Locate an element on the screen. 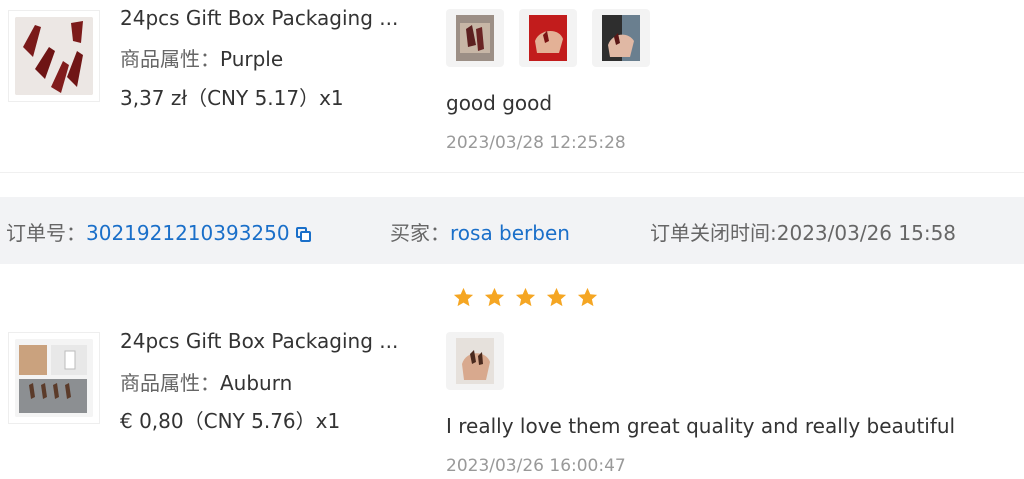  product-attribute: 商品属性：Purple is located at coordinates (201, 57).